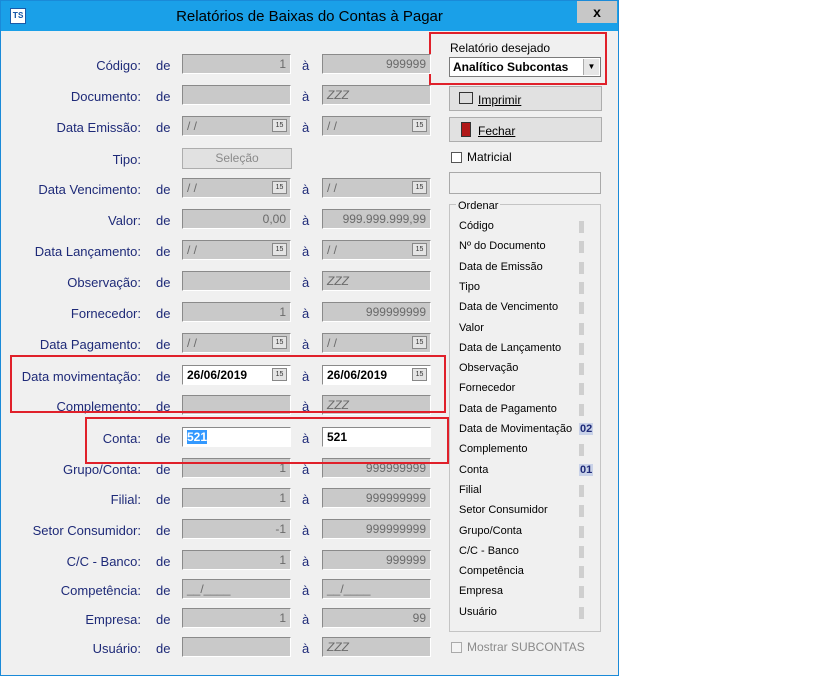 This screenshot has width=819, height=676. I want to click on order-item: Código, so click(476, 226).